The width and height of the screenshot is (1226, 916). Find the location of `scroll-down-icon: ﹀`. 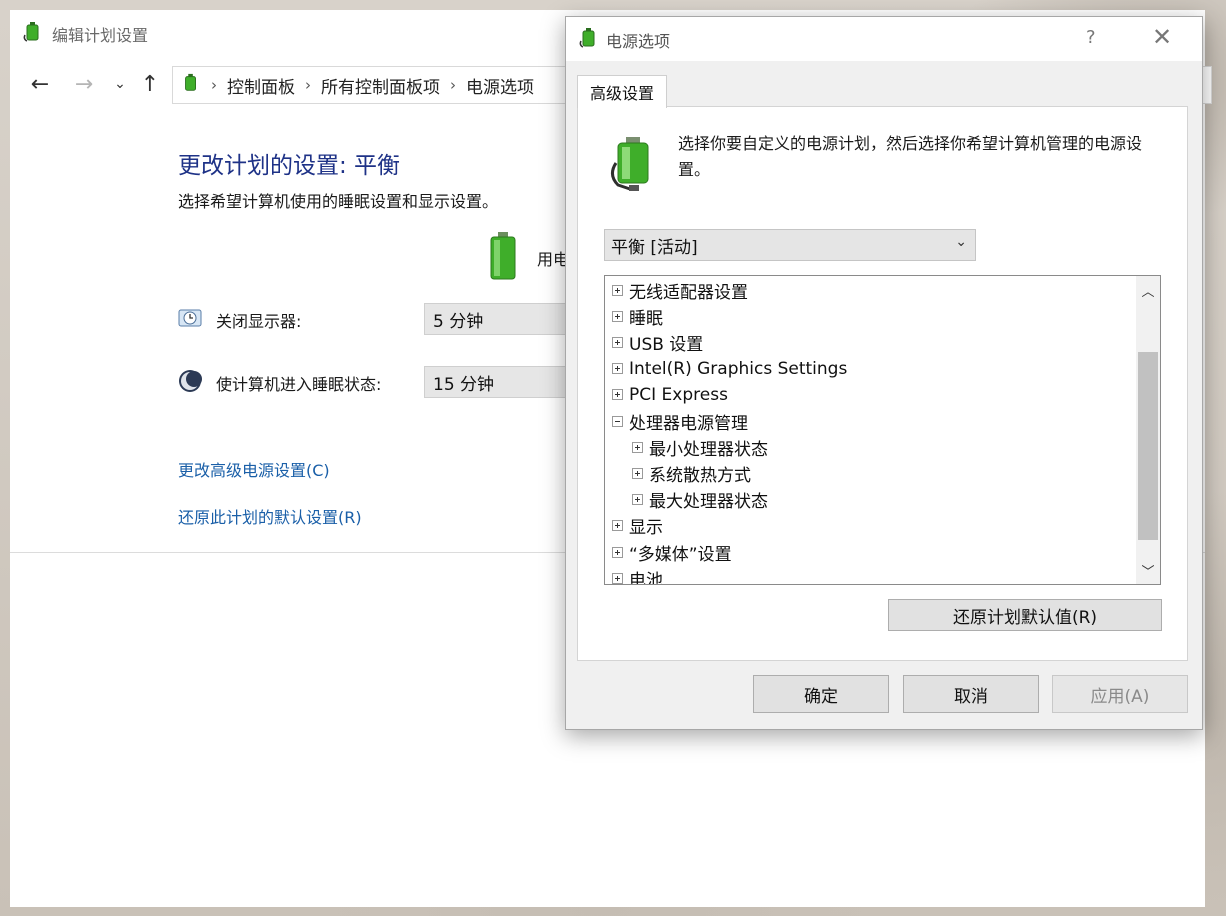

scroll-down-icon: ﹀ is located at coordinates (1148, 570).